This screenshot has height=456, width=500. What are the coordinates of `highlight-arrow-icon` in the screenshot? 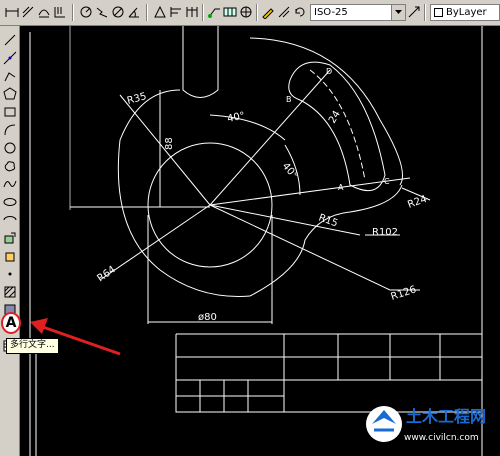 It's located at (75, 337).